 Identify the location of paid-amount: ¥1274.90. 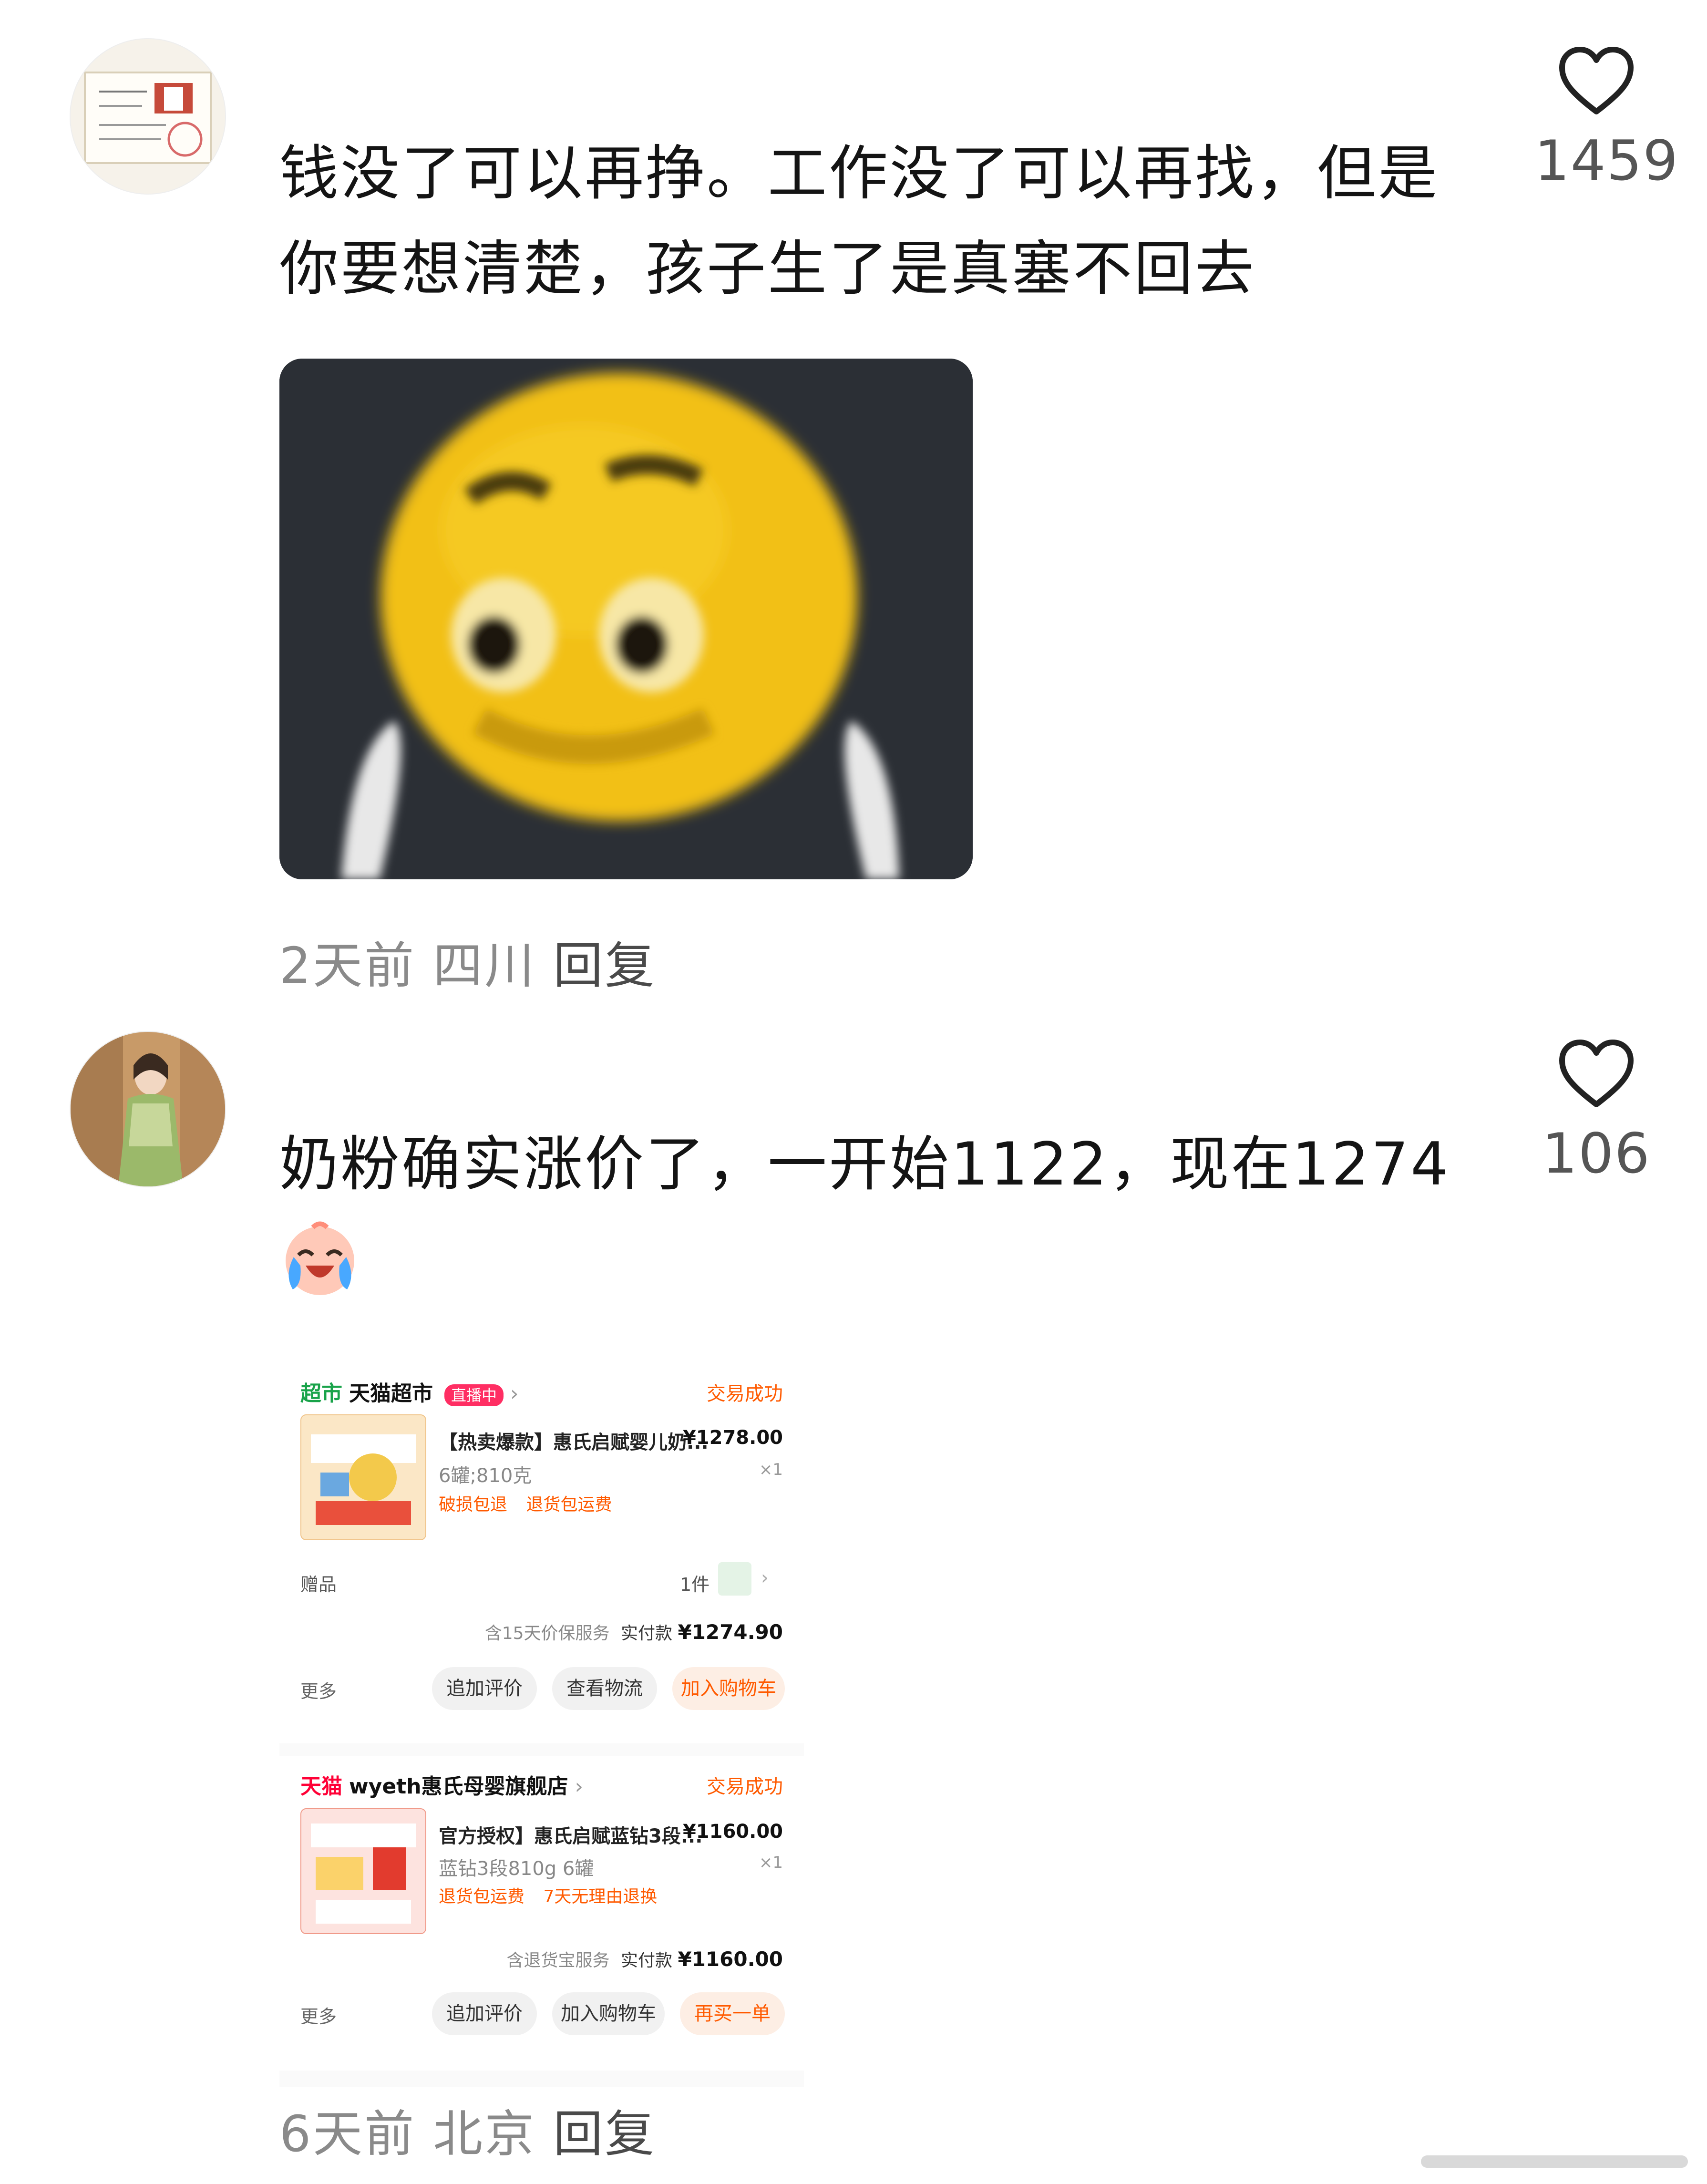
(730, 1632).